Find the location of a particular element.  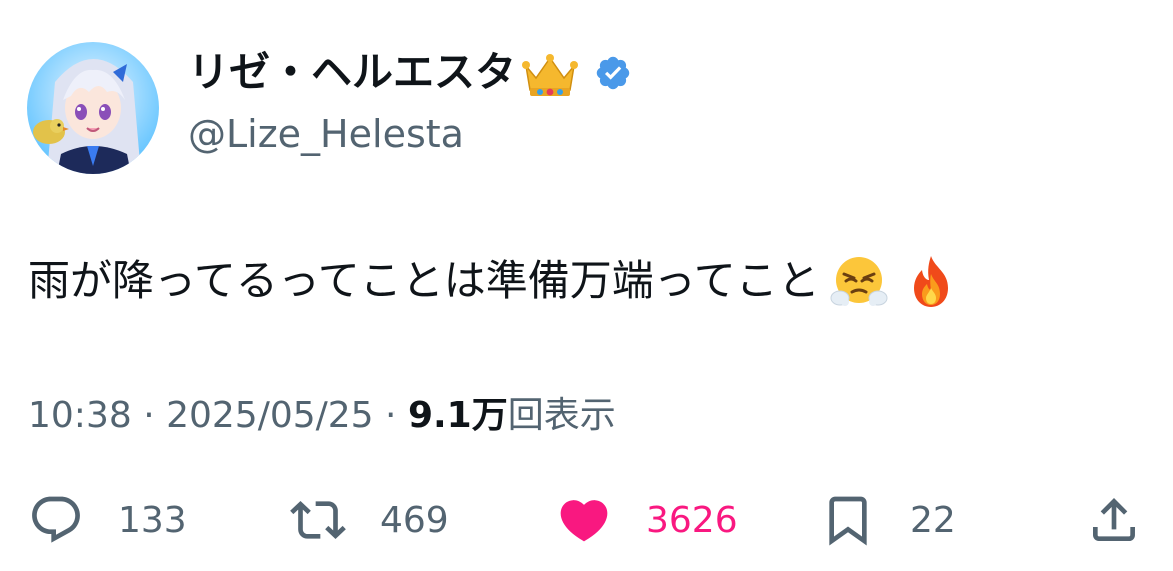

share-icon is located at coordinates (1114, 520).